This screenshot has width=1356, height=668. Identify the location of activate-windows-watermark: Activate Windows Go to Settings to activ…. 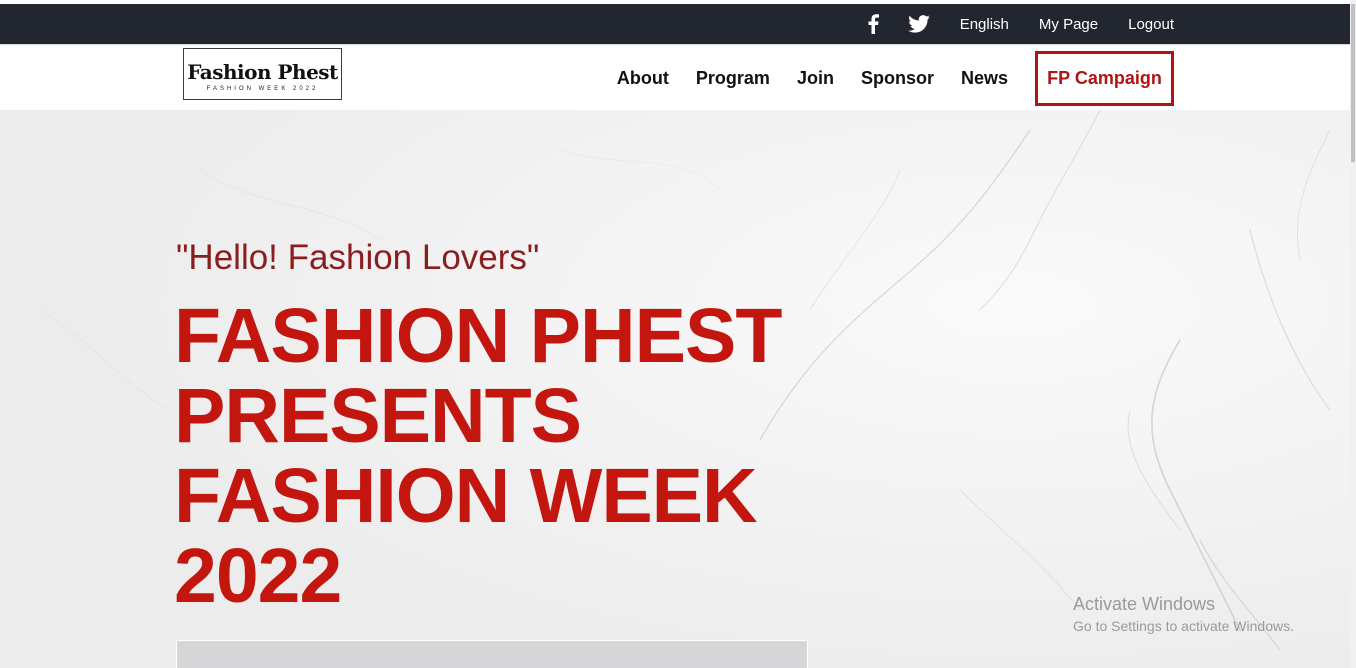
(1183, 614).